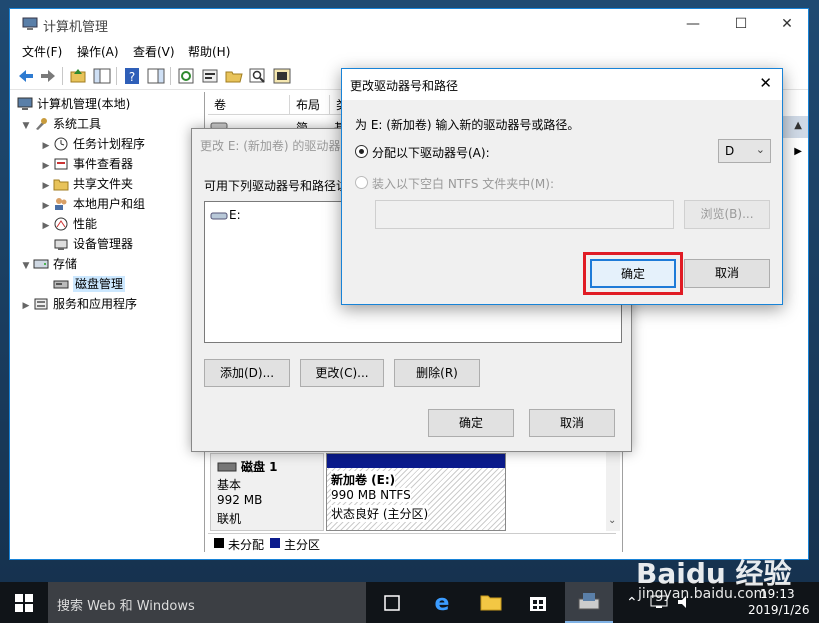 Image resolution: width=819 pixels, height=623 pixels. What do you see at coordinates (61, 164) in the screenshot?
I see `event-viewer-icon` at bounding box center [61, 164].